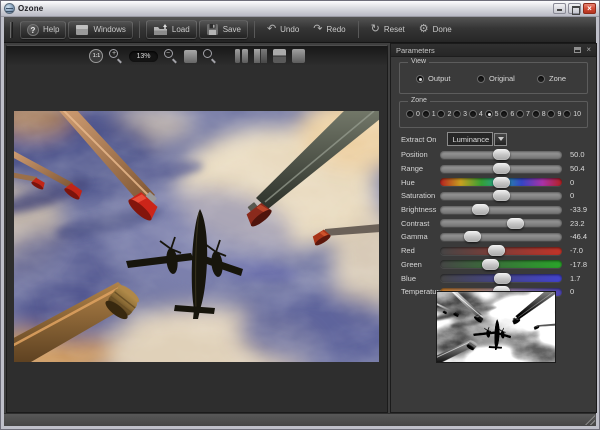 The width and height of the screenshot is (600, 430). Describe the element at coordinates (475, 114) in the screenshot. I see `zone-radio-4: 4` at that location.